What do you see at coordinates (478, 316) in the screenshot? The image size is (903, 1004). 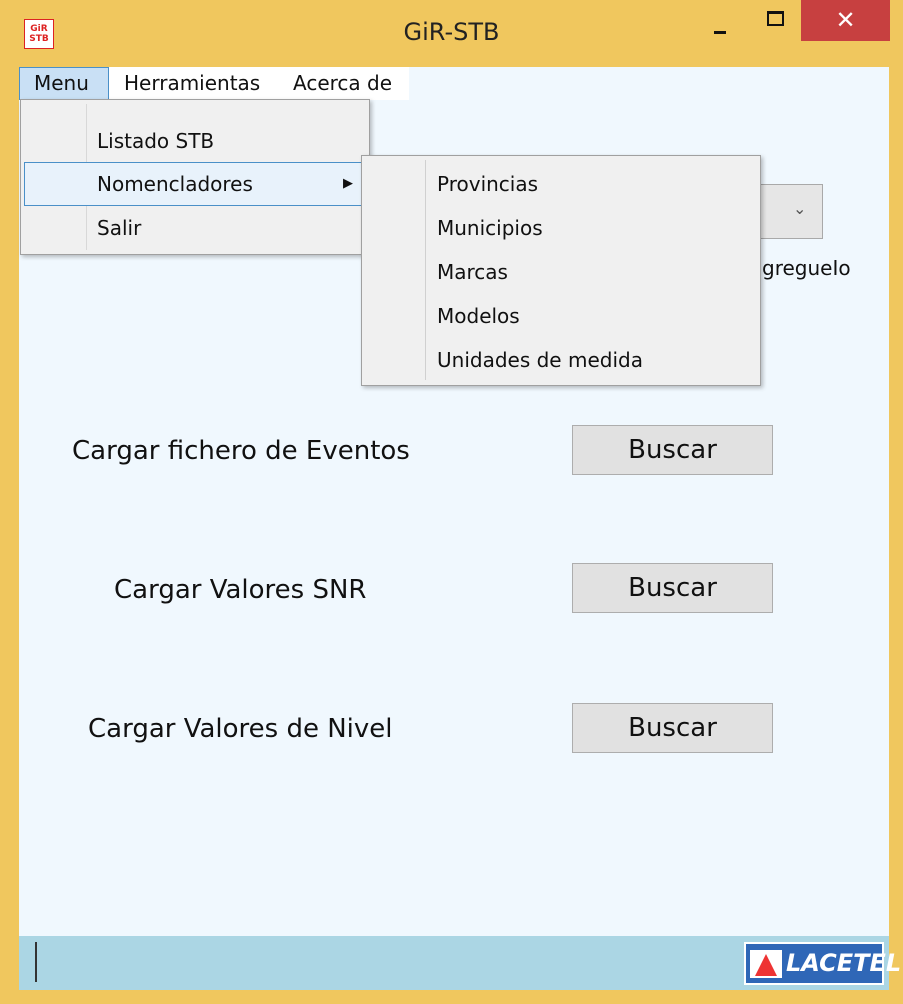 I see `submenu-item-modelos: Modelos` at bounding box center [478, 316].